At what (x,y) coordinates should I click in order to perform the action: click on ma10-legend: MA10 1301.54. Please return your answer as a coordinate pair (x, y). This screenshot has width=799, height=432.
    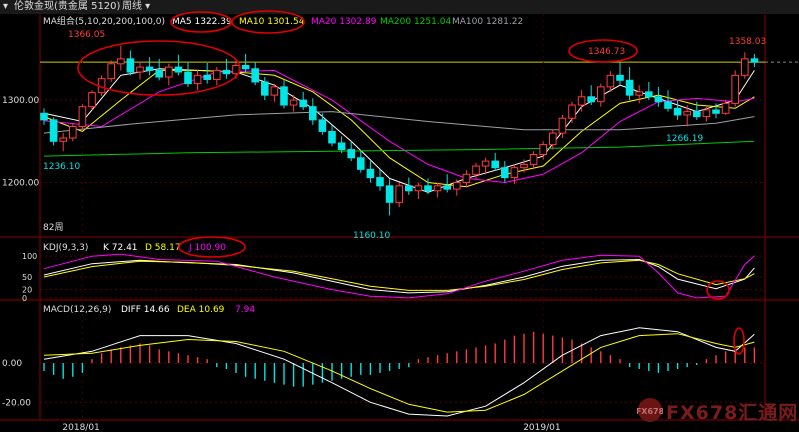
    Looking at the image, I should click on (272, 22).